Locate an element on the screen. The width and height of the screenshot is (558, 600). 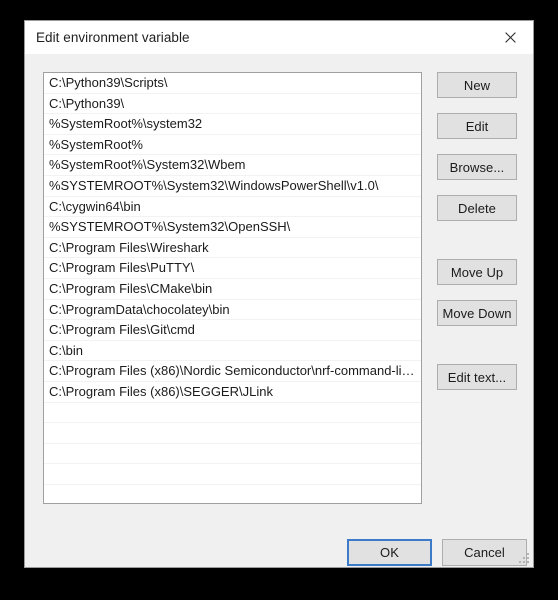
edit-button: Edit is located at coordinates (477, 126).